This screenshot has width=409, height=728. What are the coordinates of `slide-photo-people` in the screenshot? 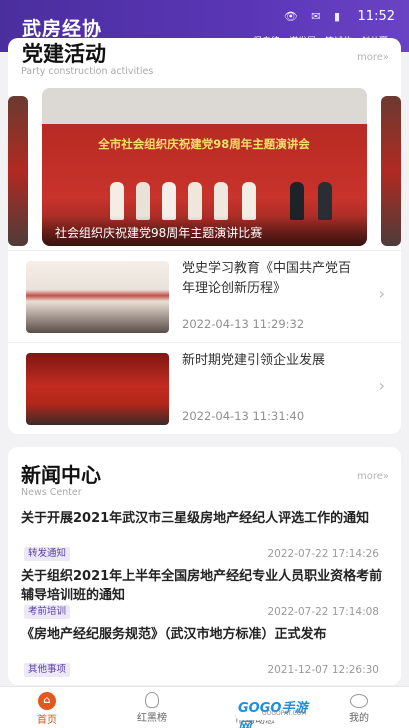 It's located at (207, 198).